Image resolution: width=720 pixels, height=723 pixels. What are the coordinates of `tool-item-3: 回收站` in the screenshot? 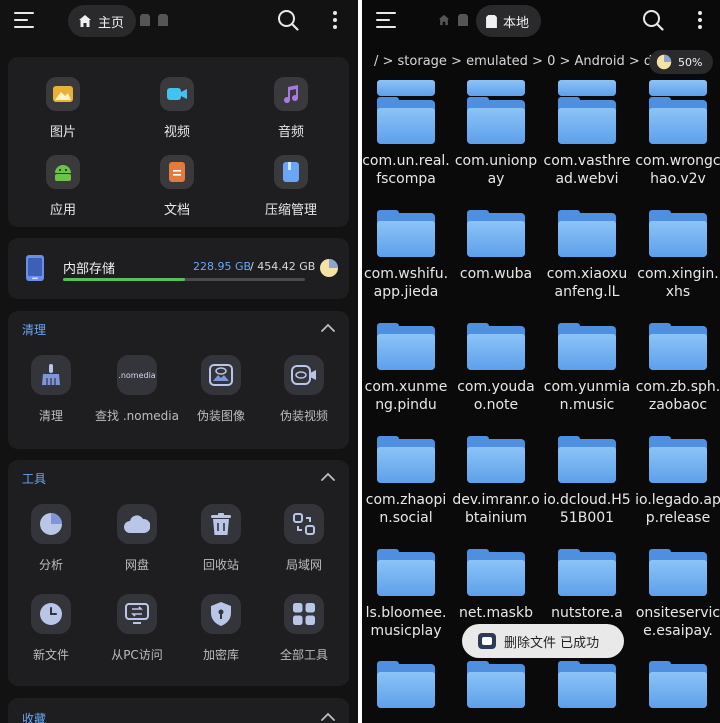 It's located at (221, 538).